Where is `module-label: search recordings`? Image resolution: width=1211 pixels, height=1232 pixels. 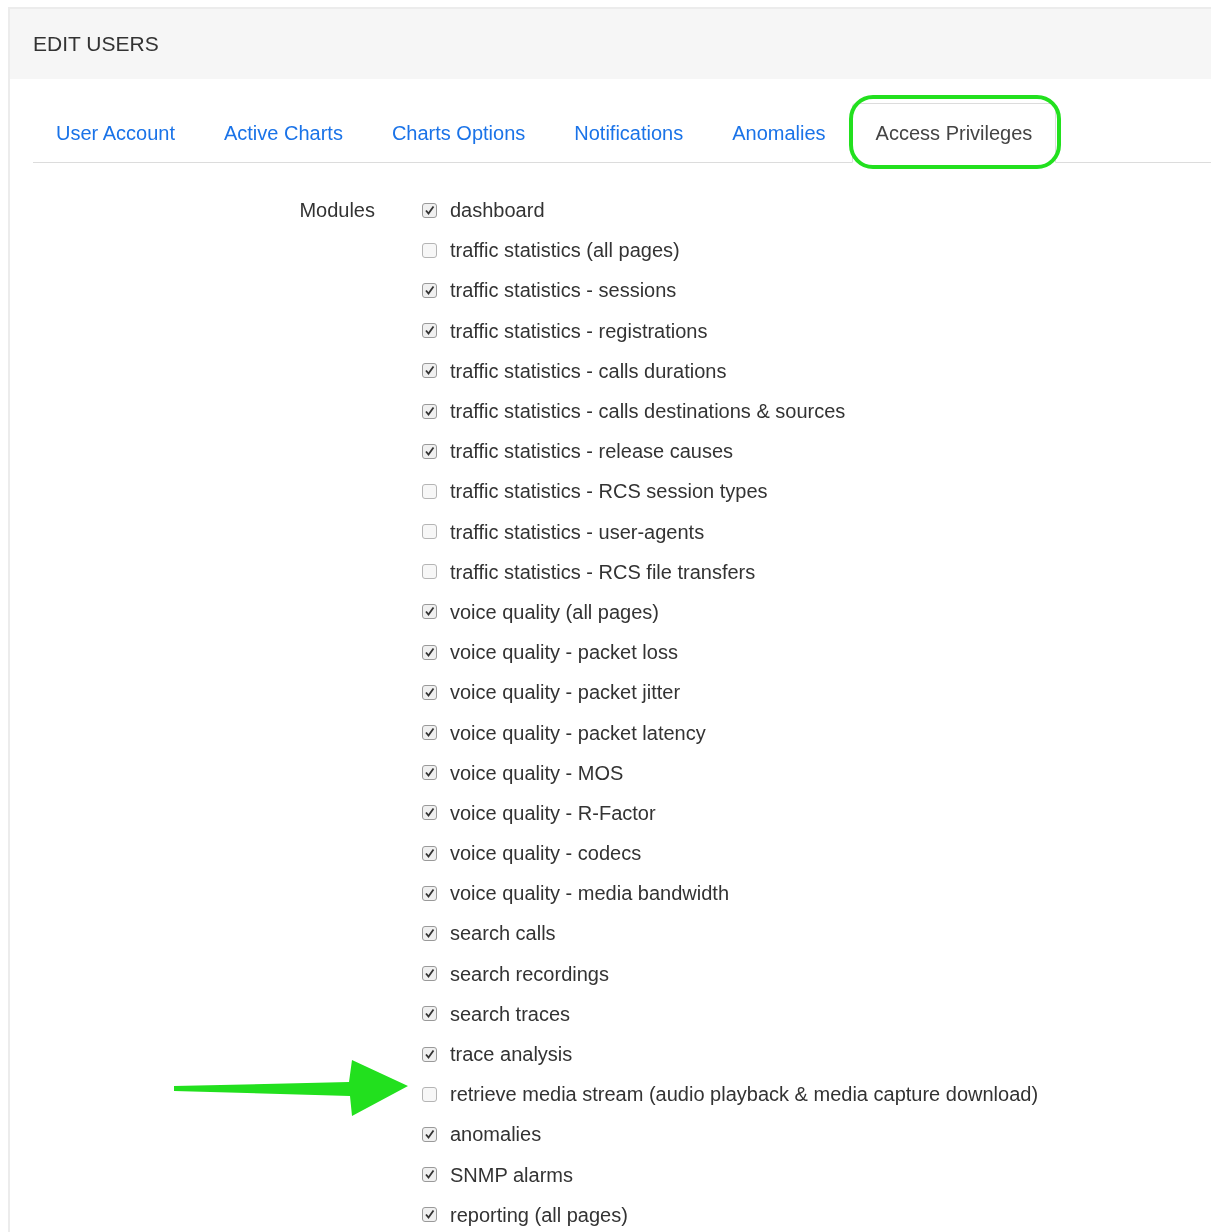 module-label: search recordings is located at coordinates (529, 974).